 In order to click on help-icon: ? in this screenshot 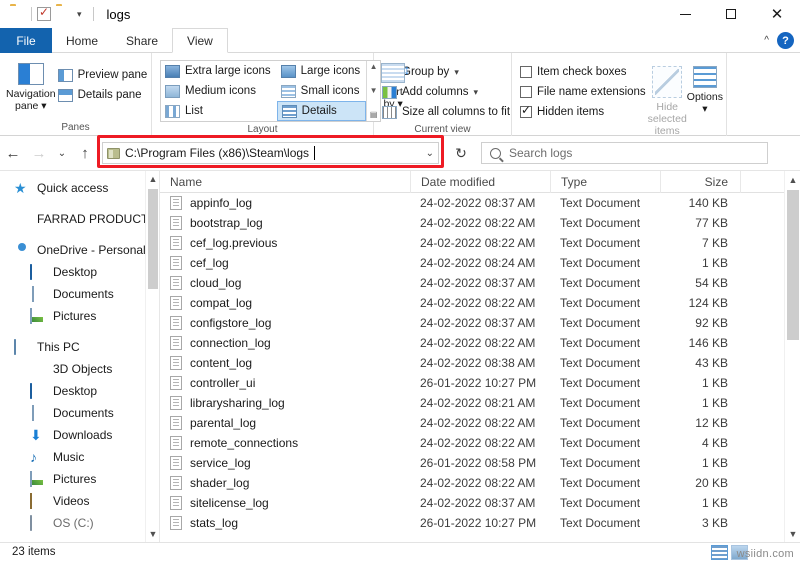, I will do `click(785, 40)`.